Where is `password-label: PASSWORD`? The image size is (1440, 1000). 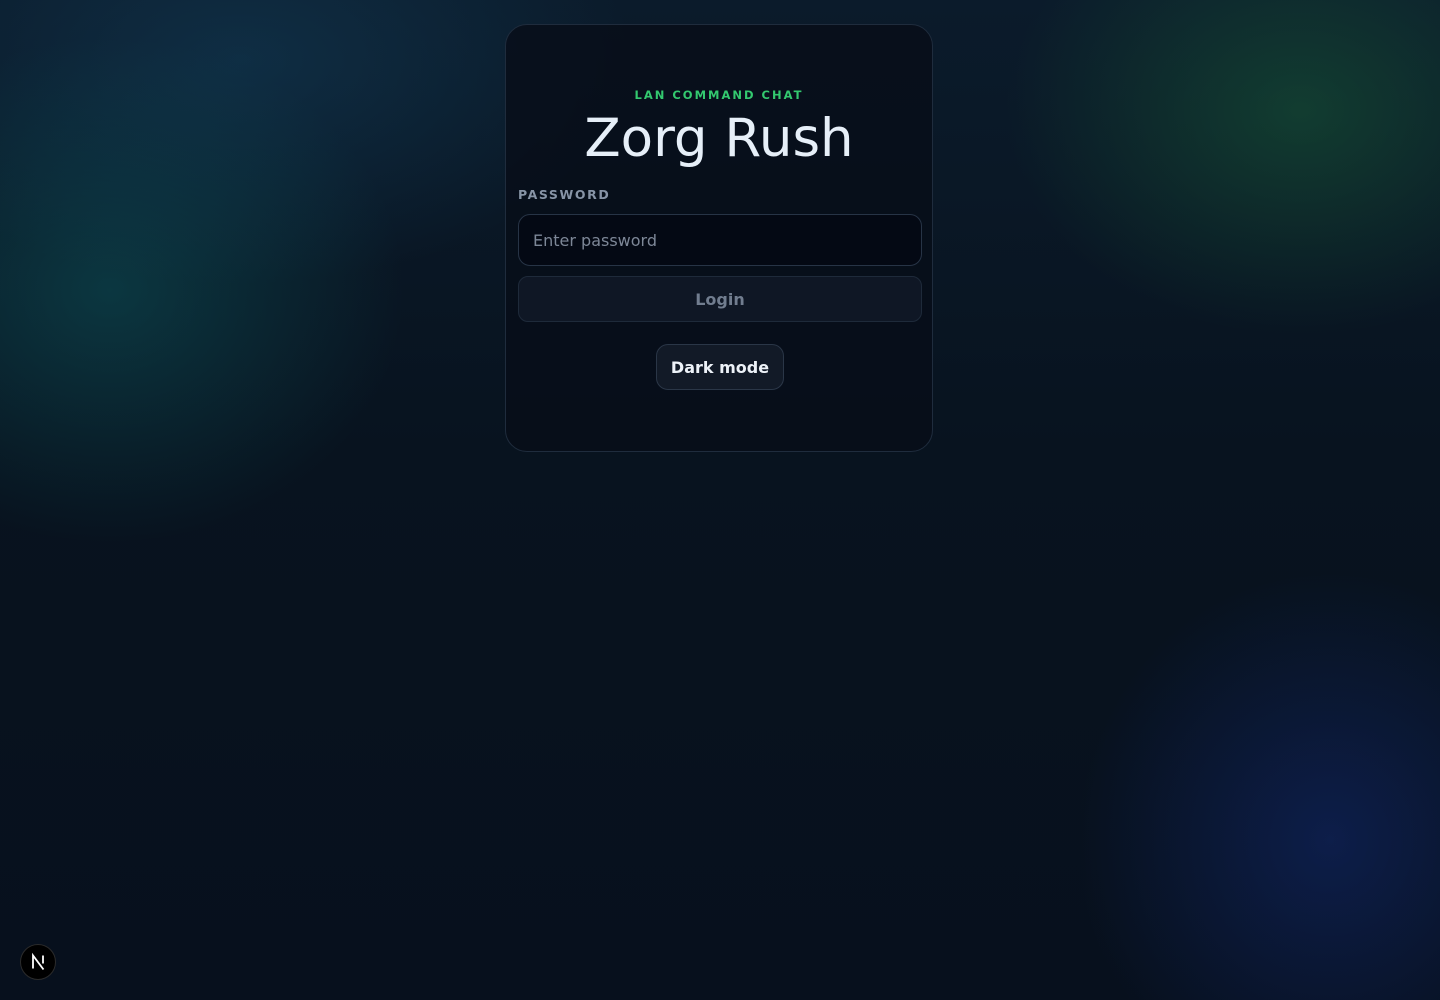
password-label: PASSWORD is located at coordinates (564, 194).